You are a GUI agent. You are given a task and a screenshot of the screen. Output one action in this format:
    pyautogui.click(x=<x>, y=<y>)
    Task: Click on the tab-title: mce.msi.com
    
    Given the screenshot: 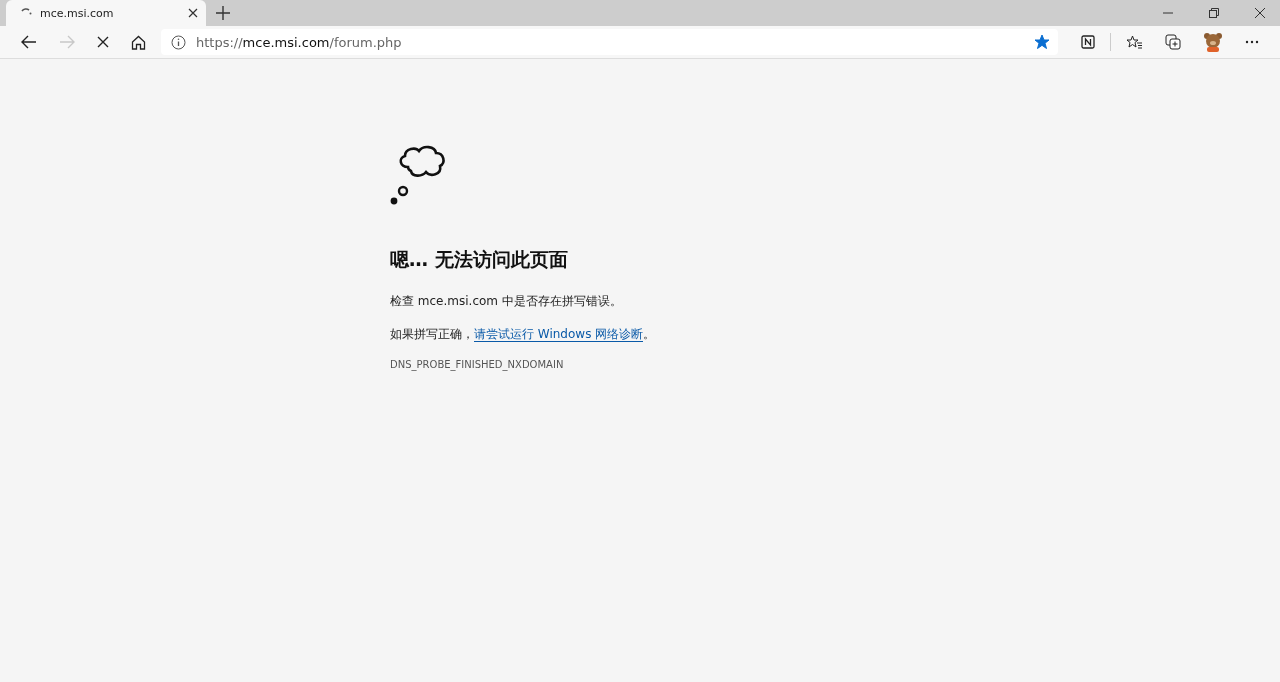 What is the action you would take?
    pyautogui.click(x=77, y=13)
    